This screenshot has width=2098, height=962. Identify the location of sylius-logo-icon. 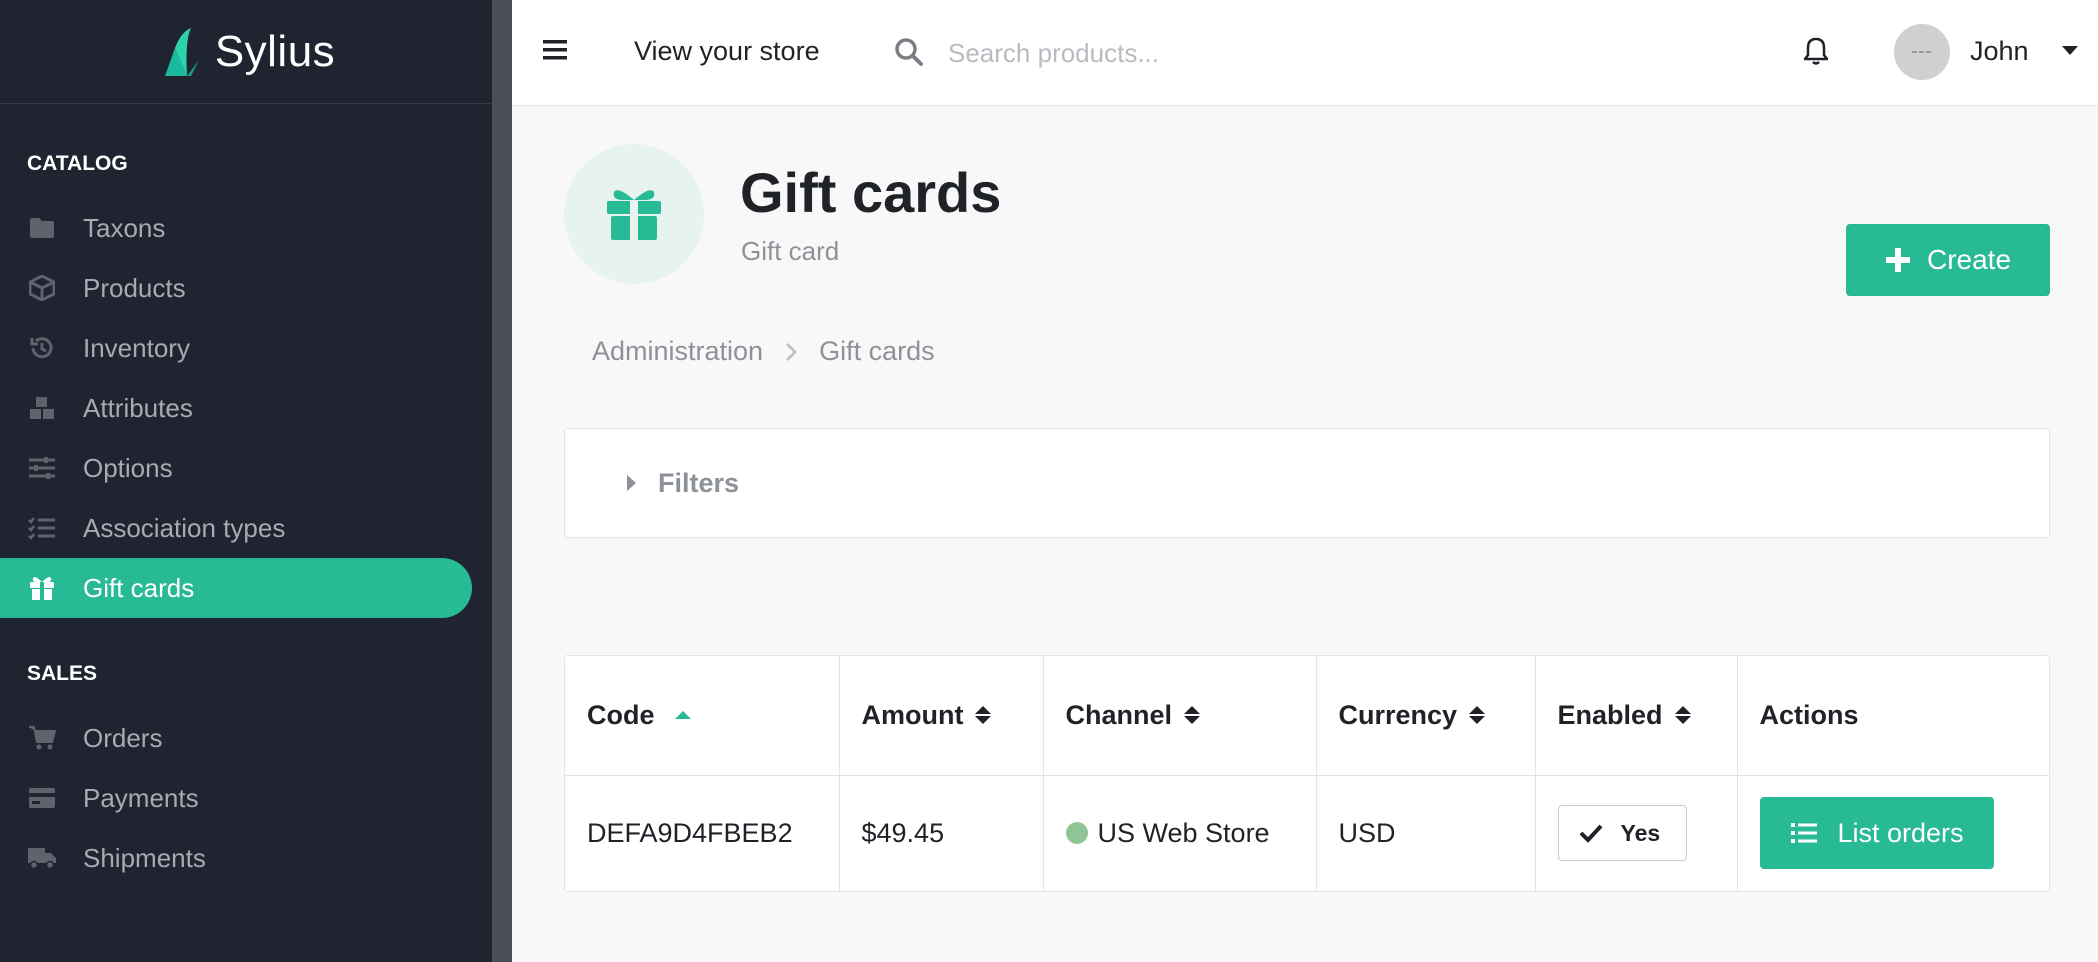
(181, 51).